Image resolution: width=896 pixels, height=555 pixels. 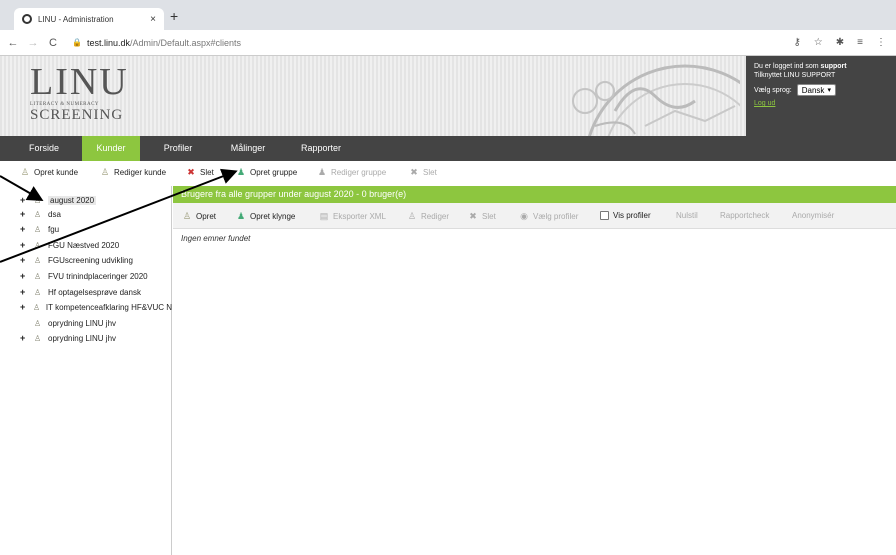 I want to click on group-edit-icon: ♟, so click(x=322, y=172).